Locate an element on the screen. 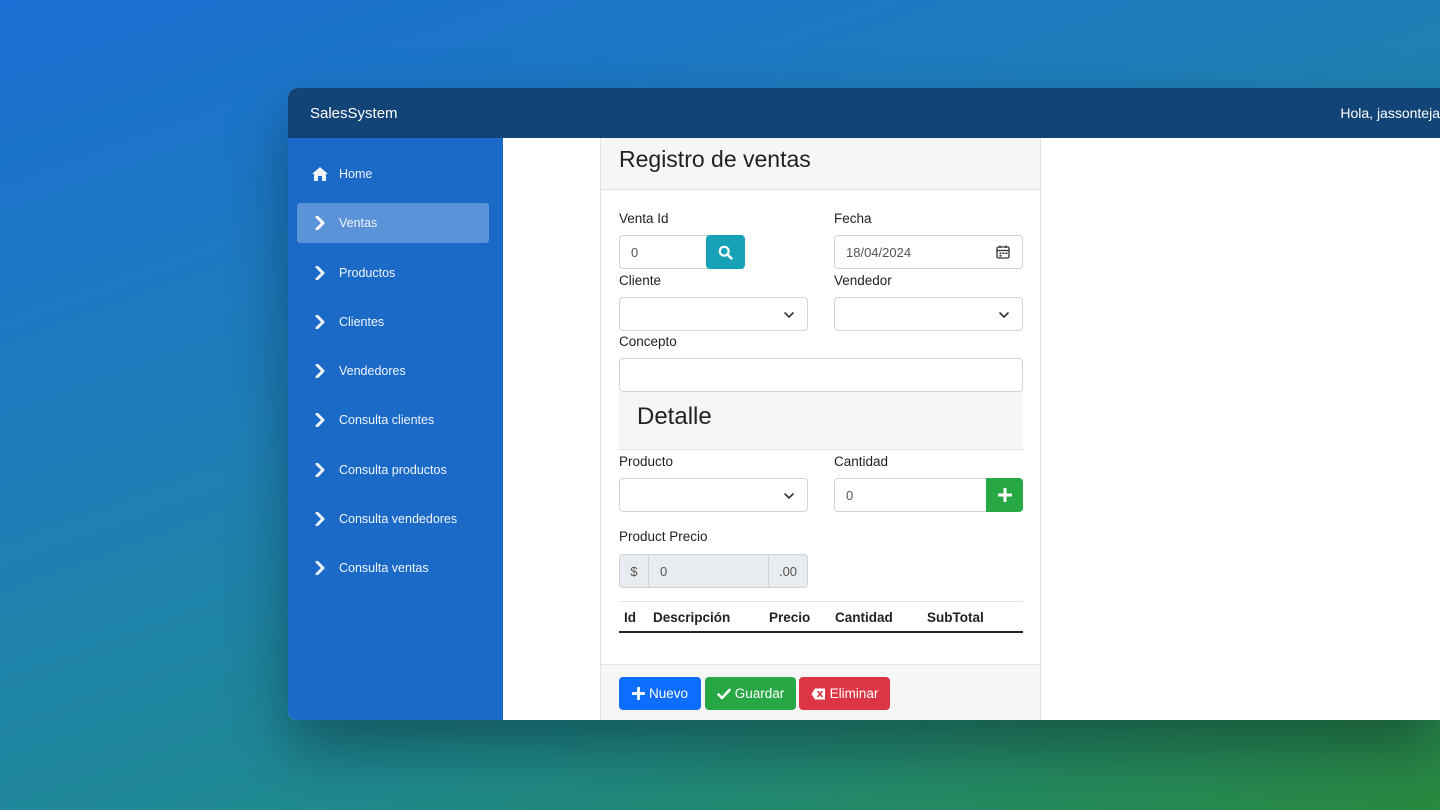 This screenshot has width=1440, height=810. vendedor-select is located at coordinates (928, 314).